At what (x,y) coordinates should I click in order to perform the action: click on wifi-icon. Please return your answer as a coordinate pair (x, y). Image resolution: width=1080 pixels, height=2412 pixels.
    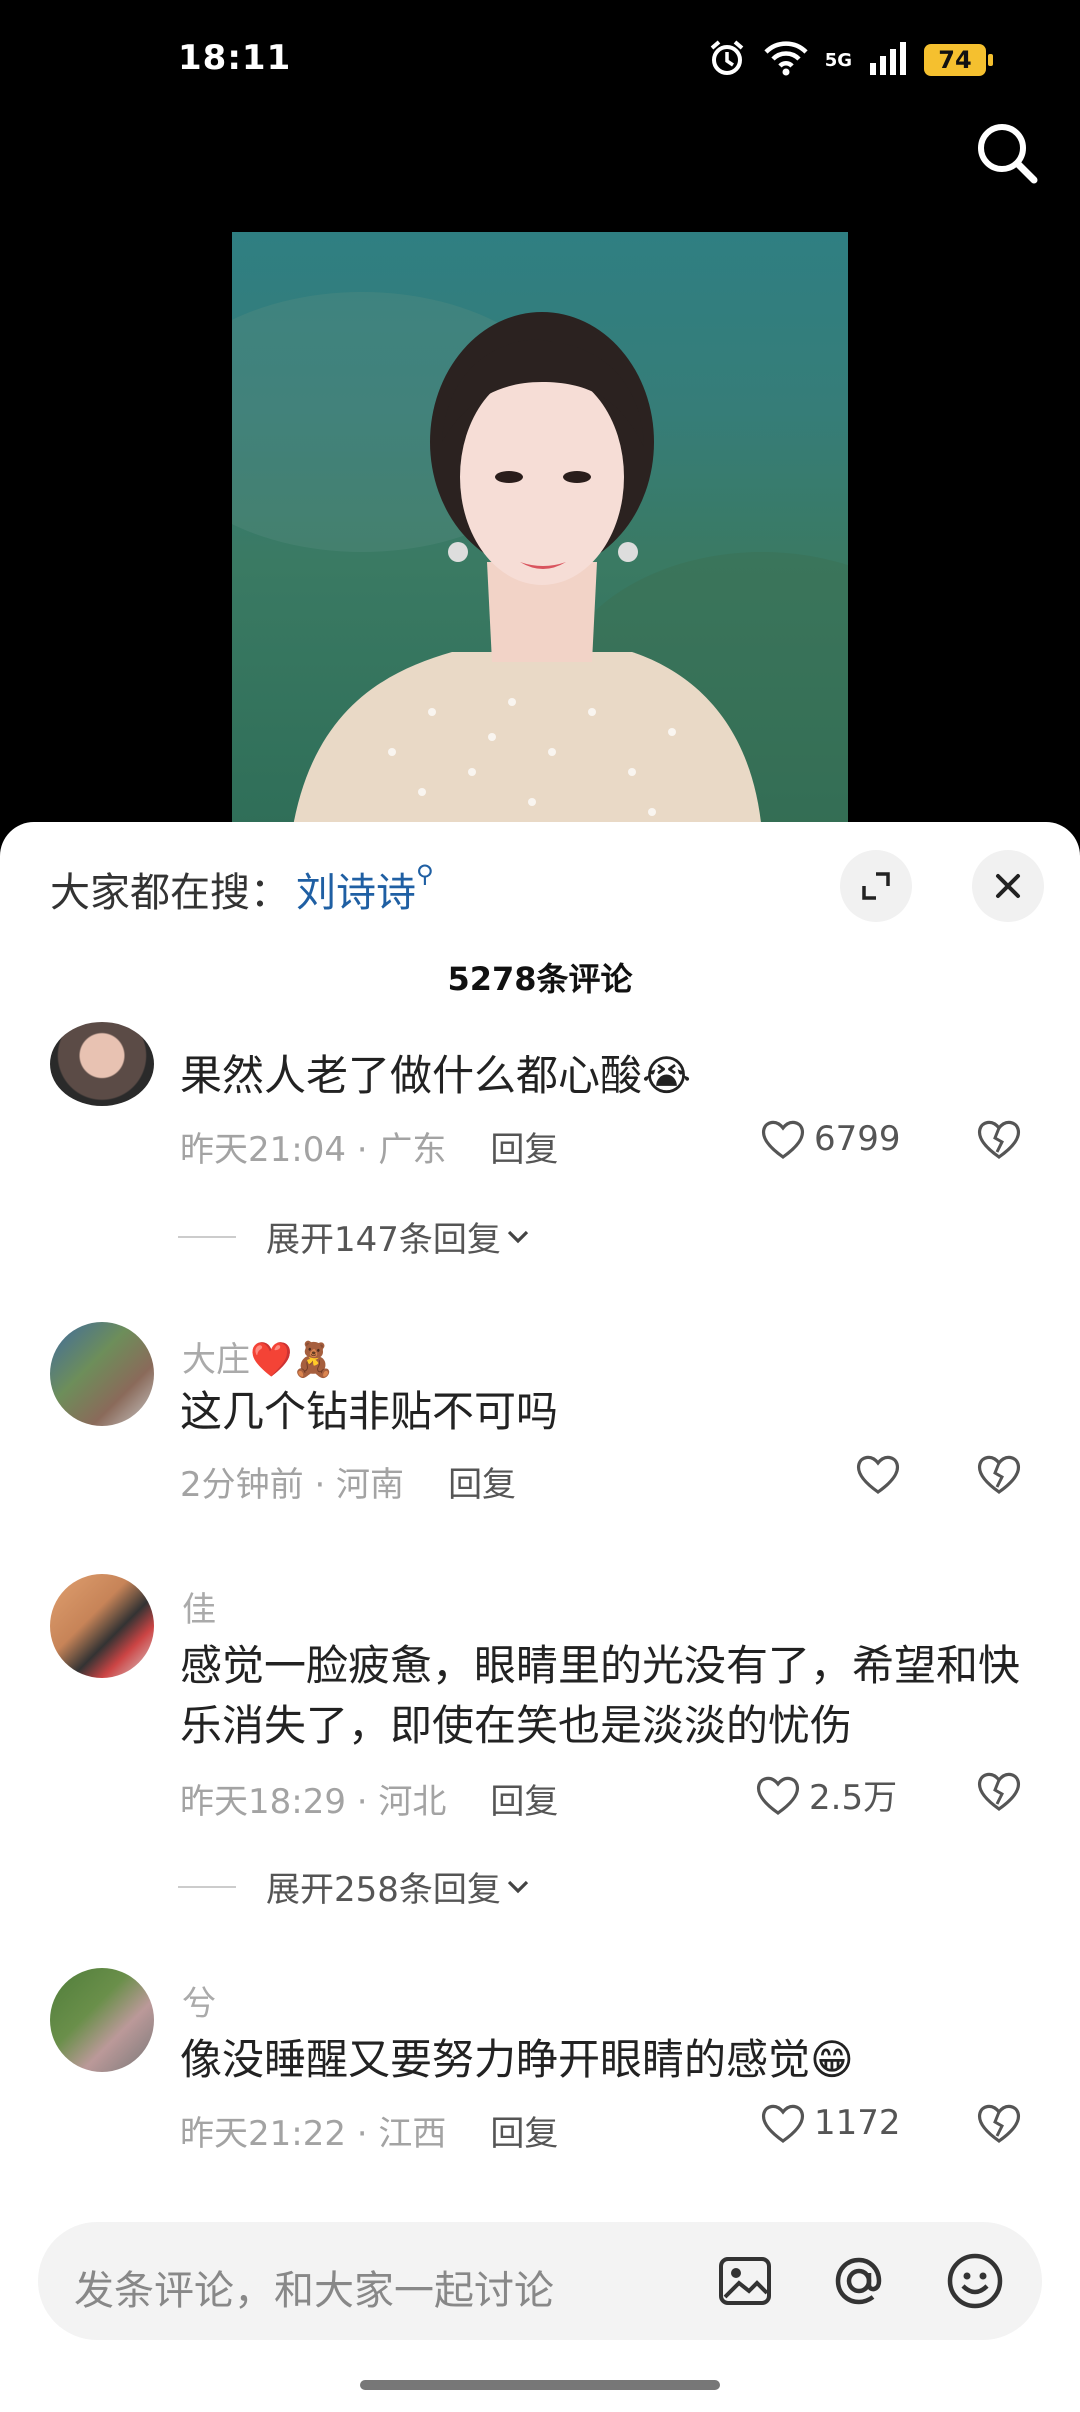
    Looking at the image, I should click on (786, 60).